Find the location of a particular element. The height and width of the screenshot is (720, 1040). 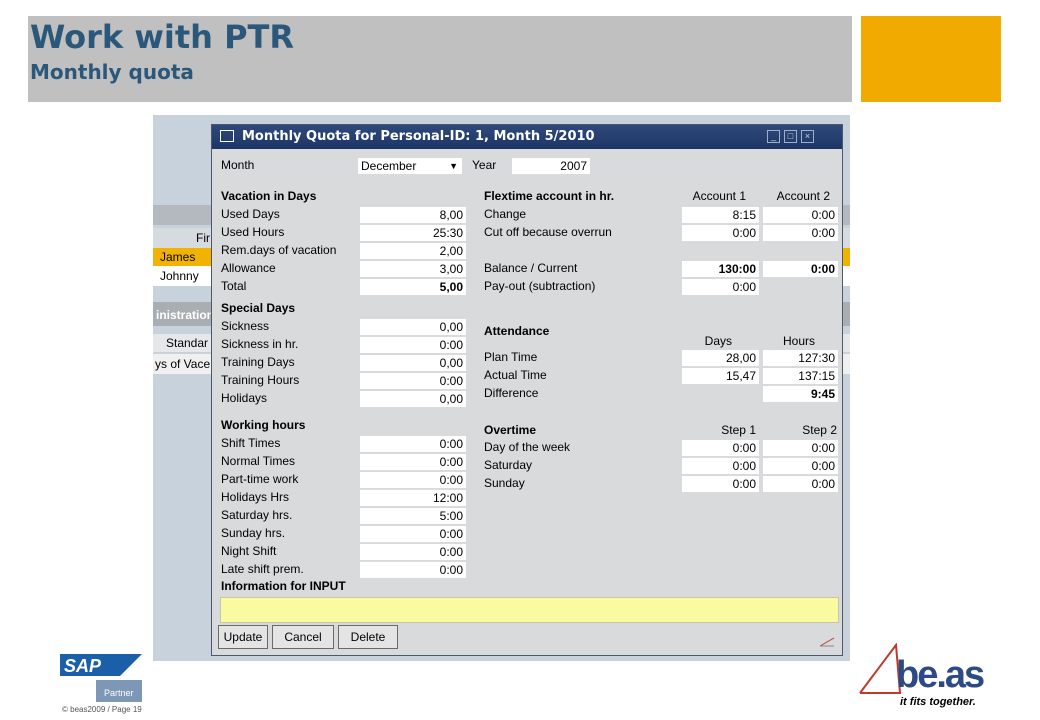

overtime-header: Overtime is located at coordinates (510, 430).